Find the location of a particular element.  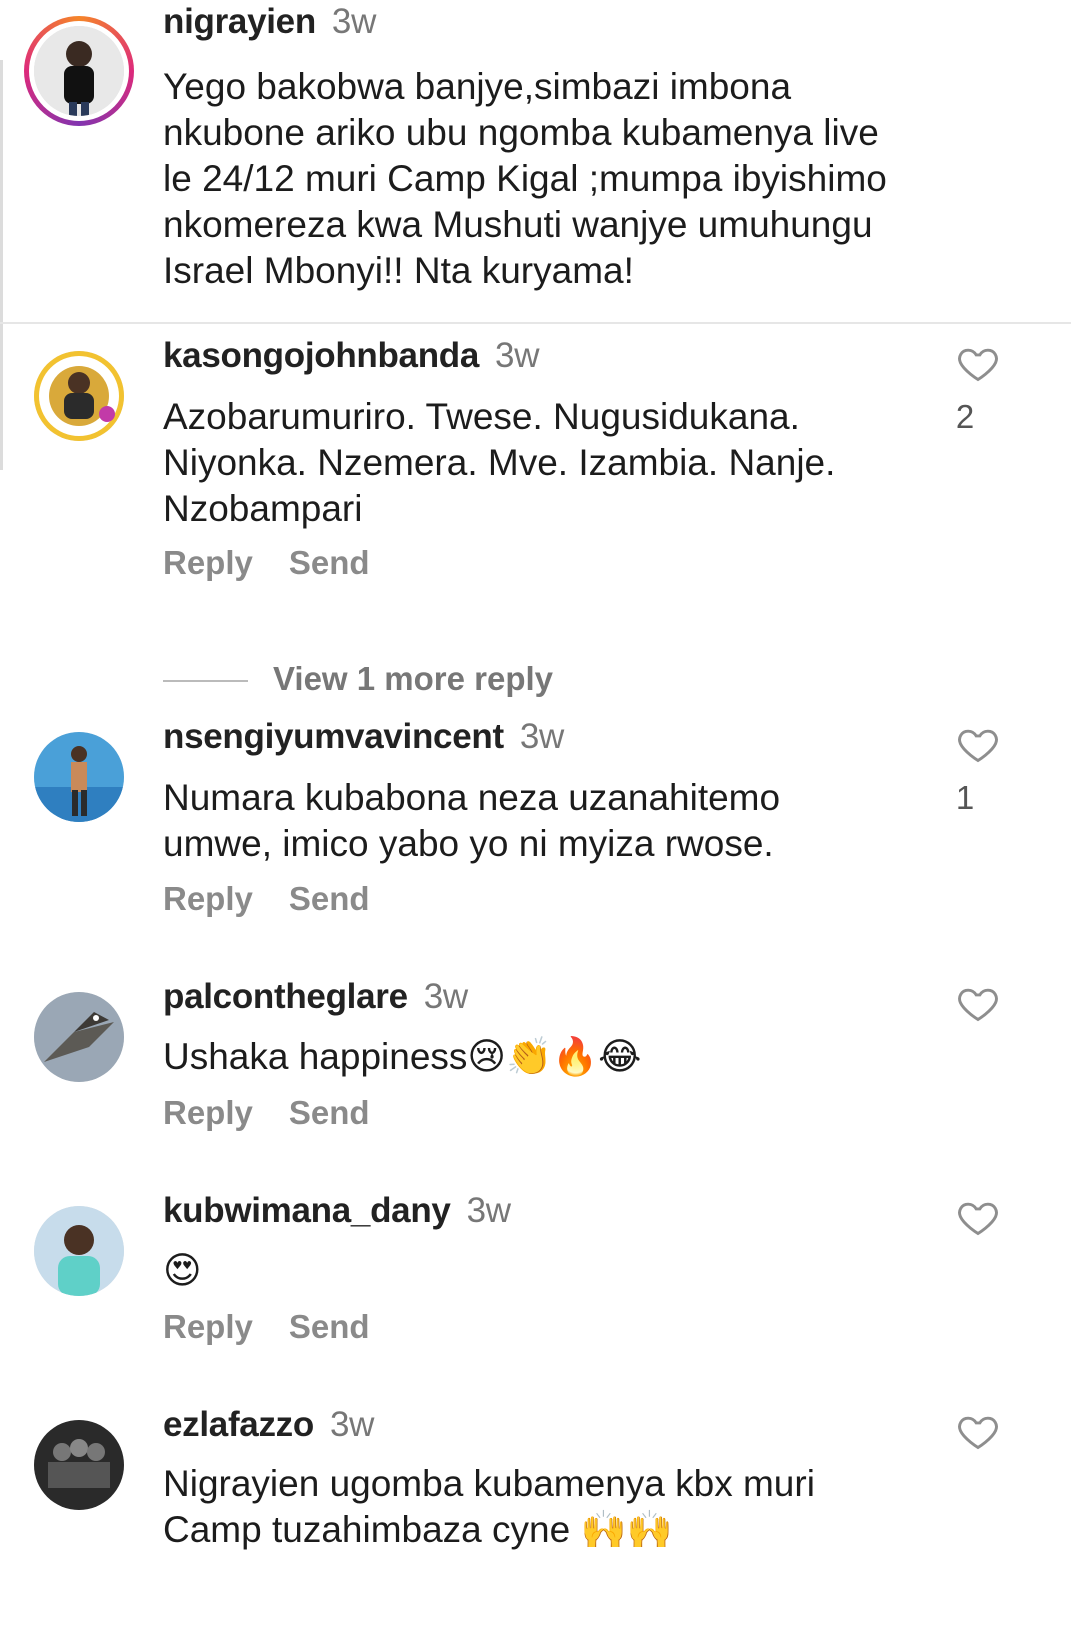

bird-avatar-icon is located at coordinates (79, 1037).